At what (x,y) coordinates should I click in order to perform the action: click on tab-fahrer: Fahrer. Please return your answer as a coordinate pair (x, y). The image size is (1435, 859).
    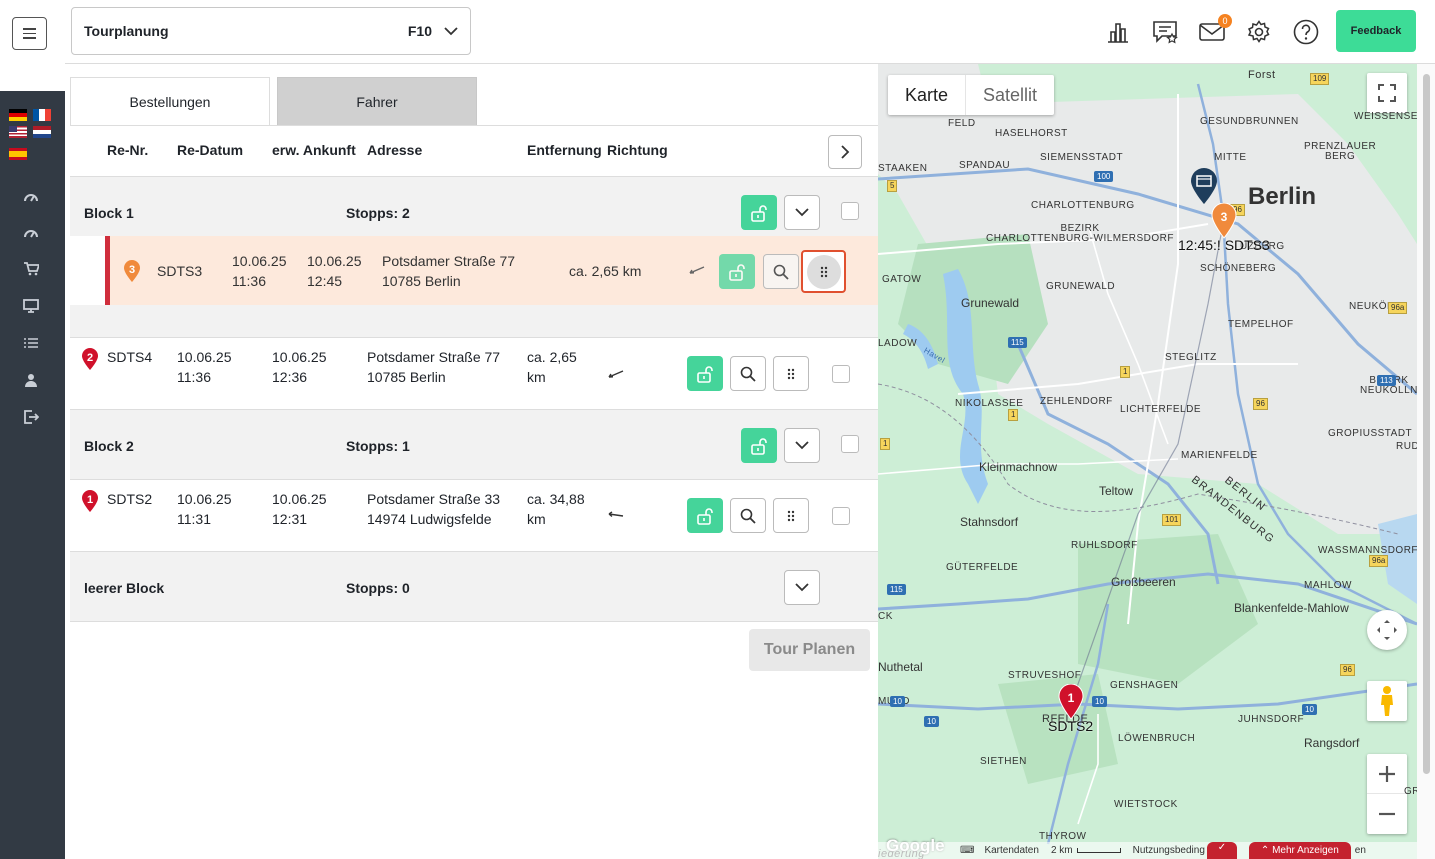
    Looking at the image, I should click on (377, 101).